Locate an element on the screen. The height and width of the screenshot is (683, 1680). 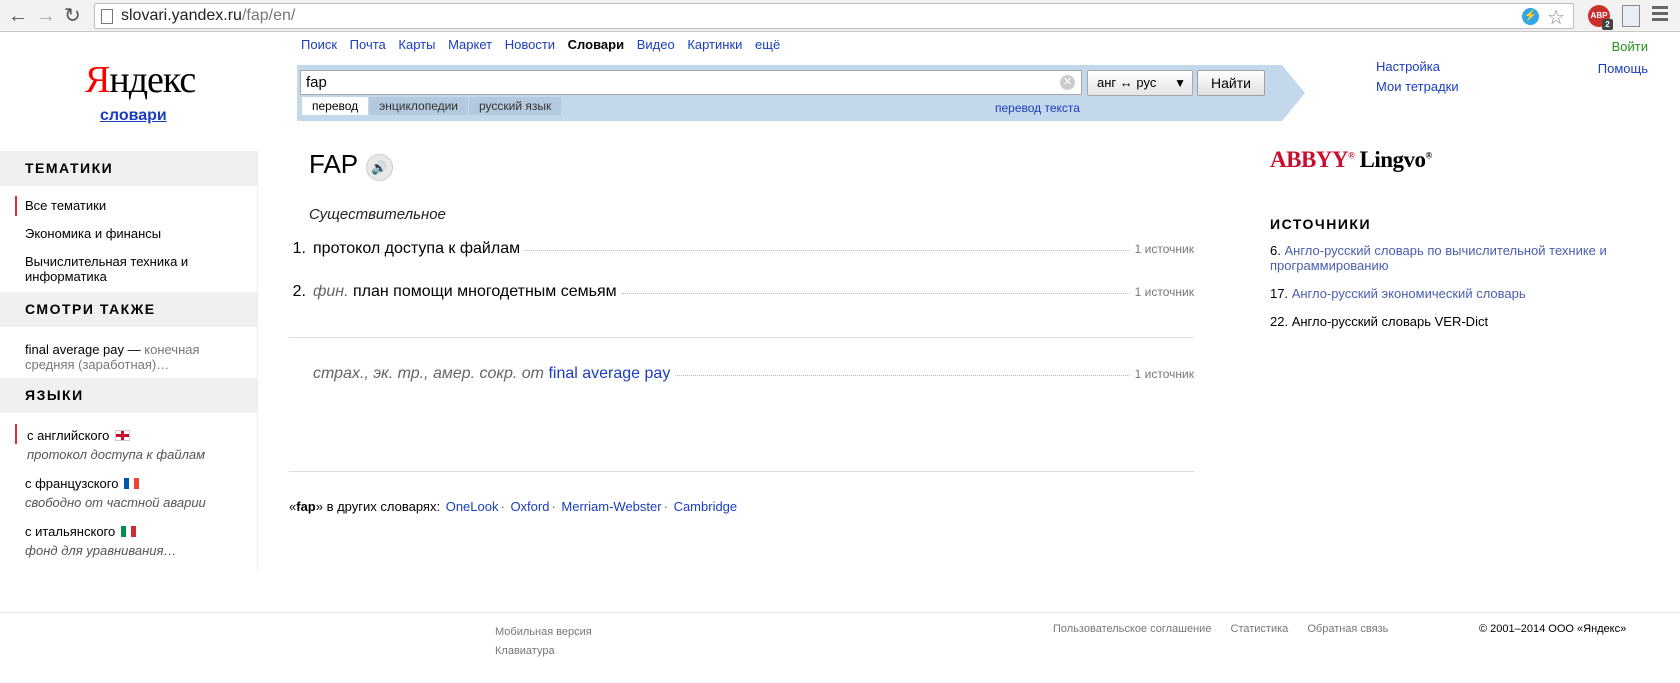
sources-heading: ИСТОЧНИКИ is located at coordinates (1321, 224).